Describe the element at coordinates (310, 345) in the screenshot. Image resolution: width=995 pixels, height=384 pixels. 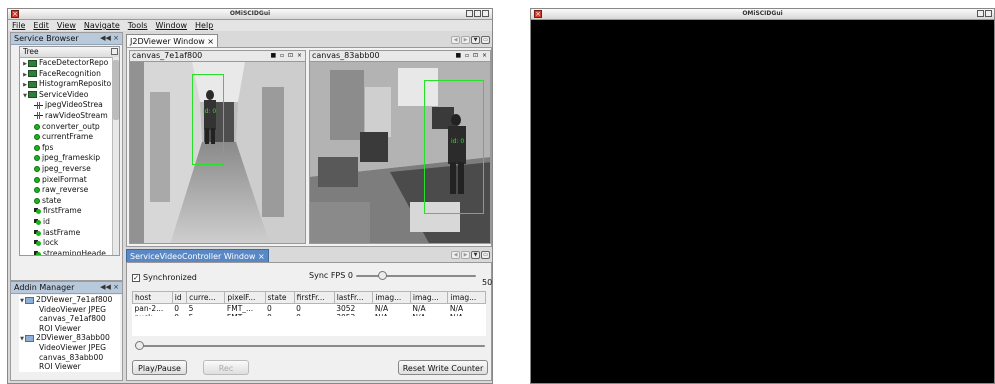
I see `frame-slider` at that location.